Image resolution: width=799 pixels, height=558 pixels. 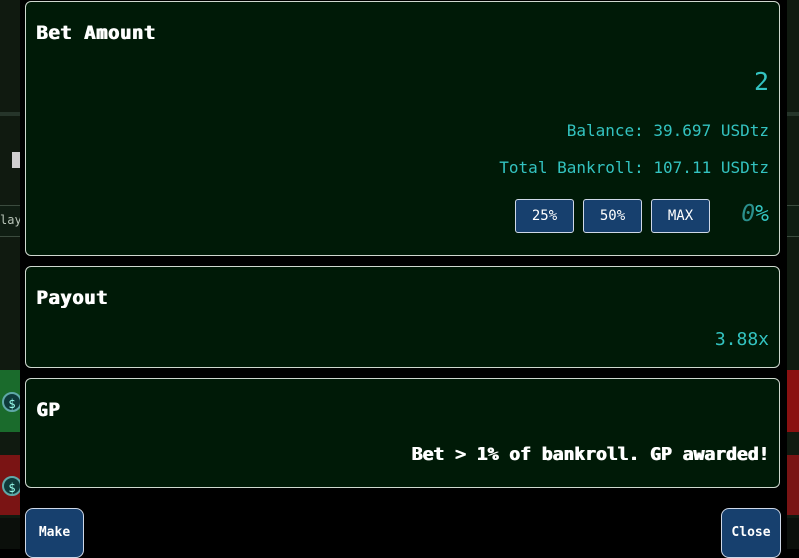 I want to click on make-button: Make, so click(x=54, y=533).